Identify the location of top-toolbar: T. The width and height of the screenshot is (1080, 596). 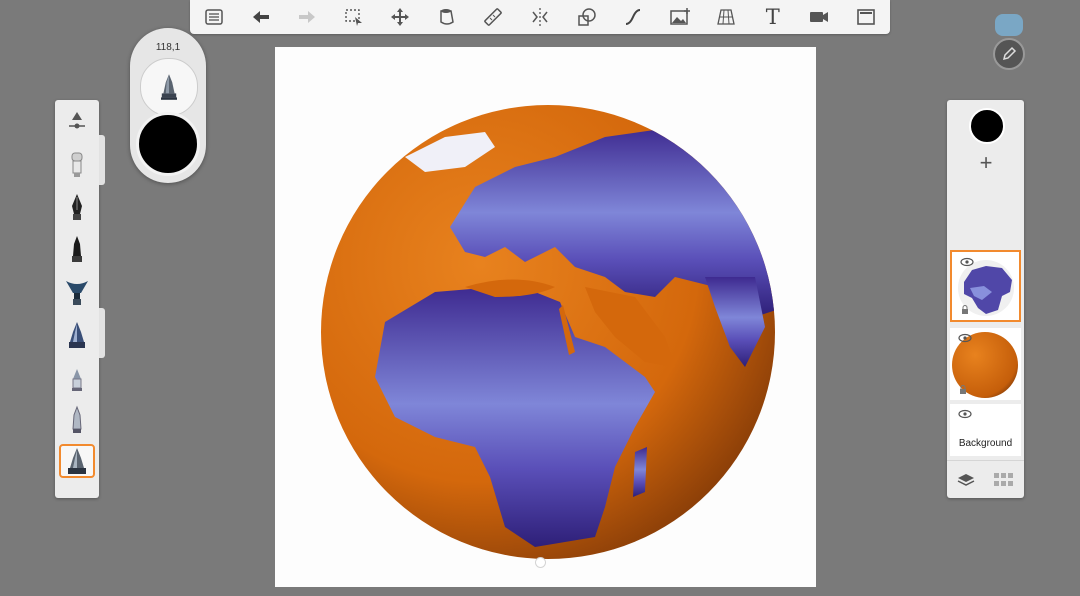
(540, 17).